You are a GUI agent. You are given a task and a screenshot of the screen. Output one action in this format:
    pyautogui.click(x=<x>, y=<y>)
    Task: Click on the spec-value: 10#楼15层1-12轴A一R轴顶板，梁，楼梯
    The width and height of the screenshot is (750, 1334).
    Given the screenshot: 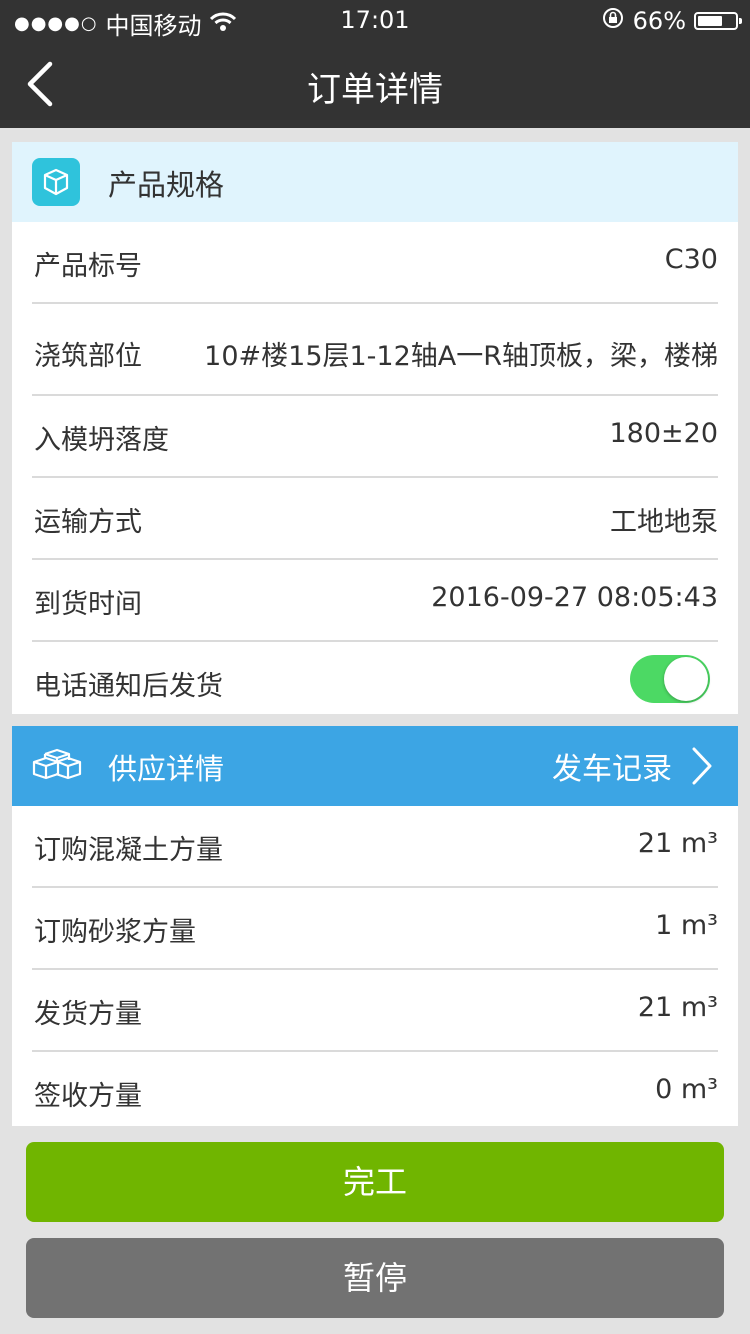 What is the action you would take?
    pyautogui.click(x=461, y=356)
    